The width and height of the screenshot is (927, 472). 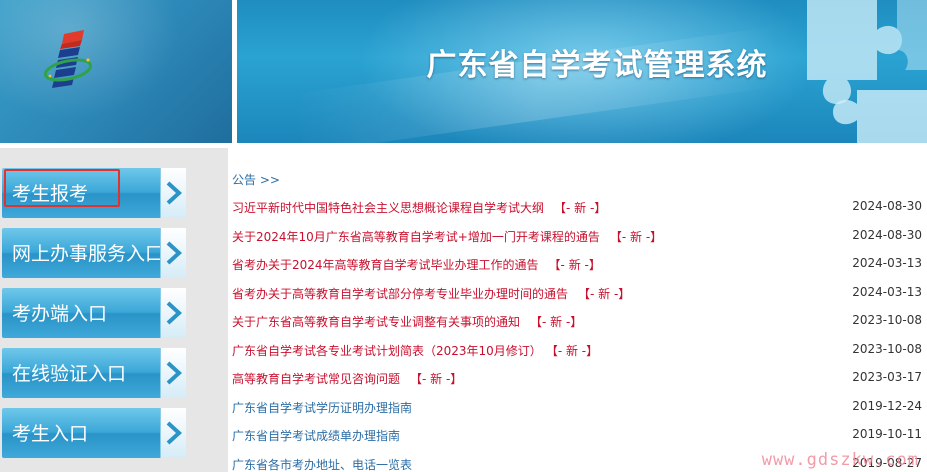 What do you see at coordinates (322, 407) in the screenshot?
I see `announcement-link: 广东省自学考试学历证明办理指南` at bounding box center [322, 407].